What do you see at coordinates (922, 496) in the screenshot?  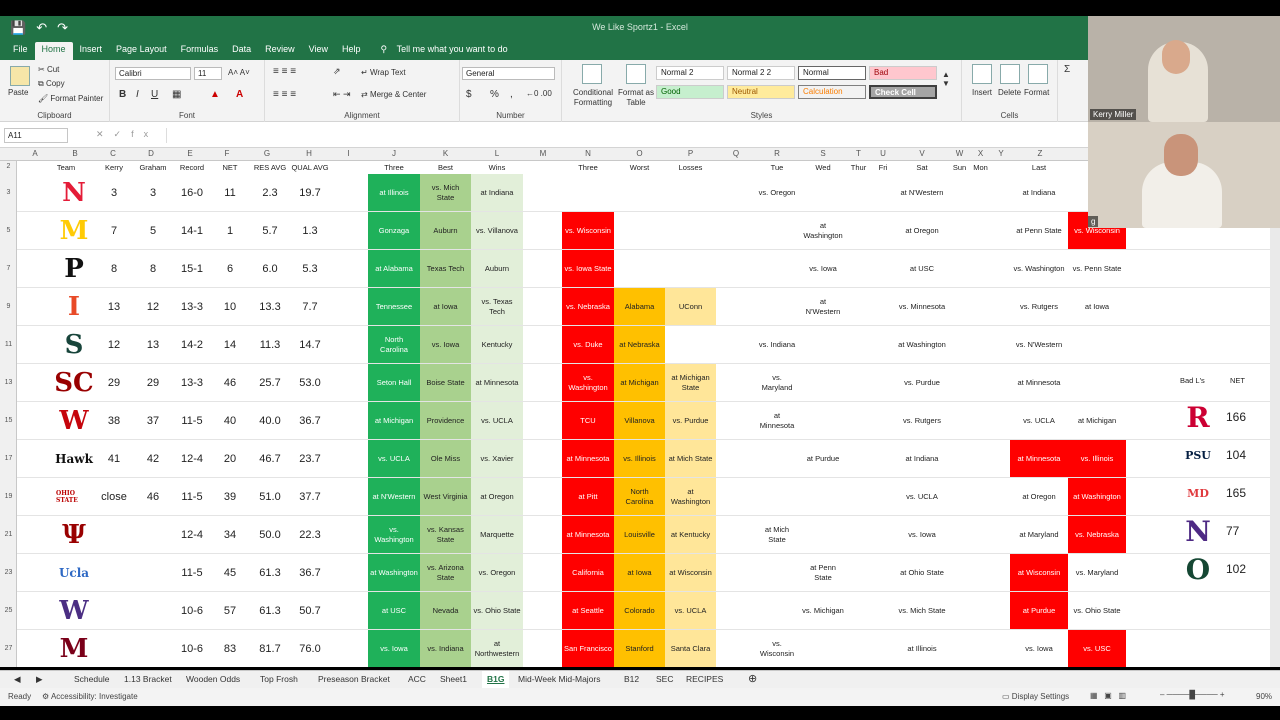 I see `cell-sat: vs. UCLA` at bounding box center [922, 496].